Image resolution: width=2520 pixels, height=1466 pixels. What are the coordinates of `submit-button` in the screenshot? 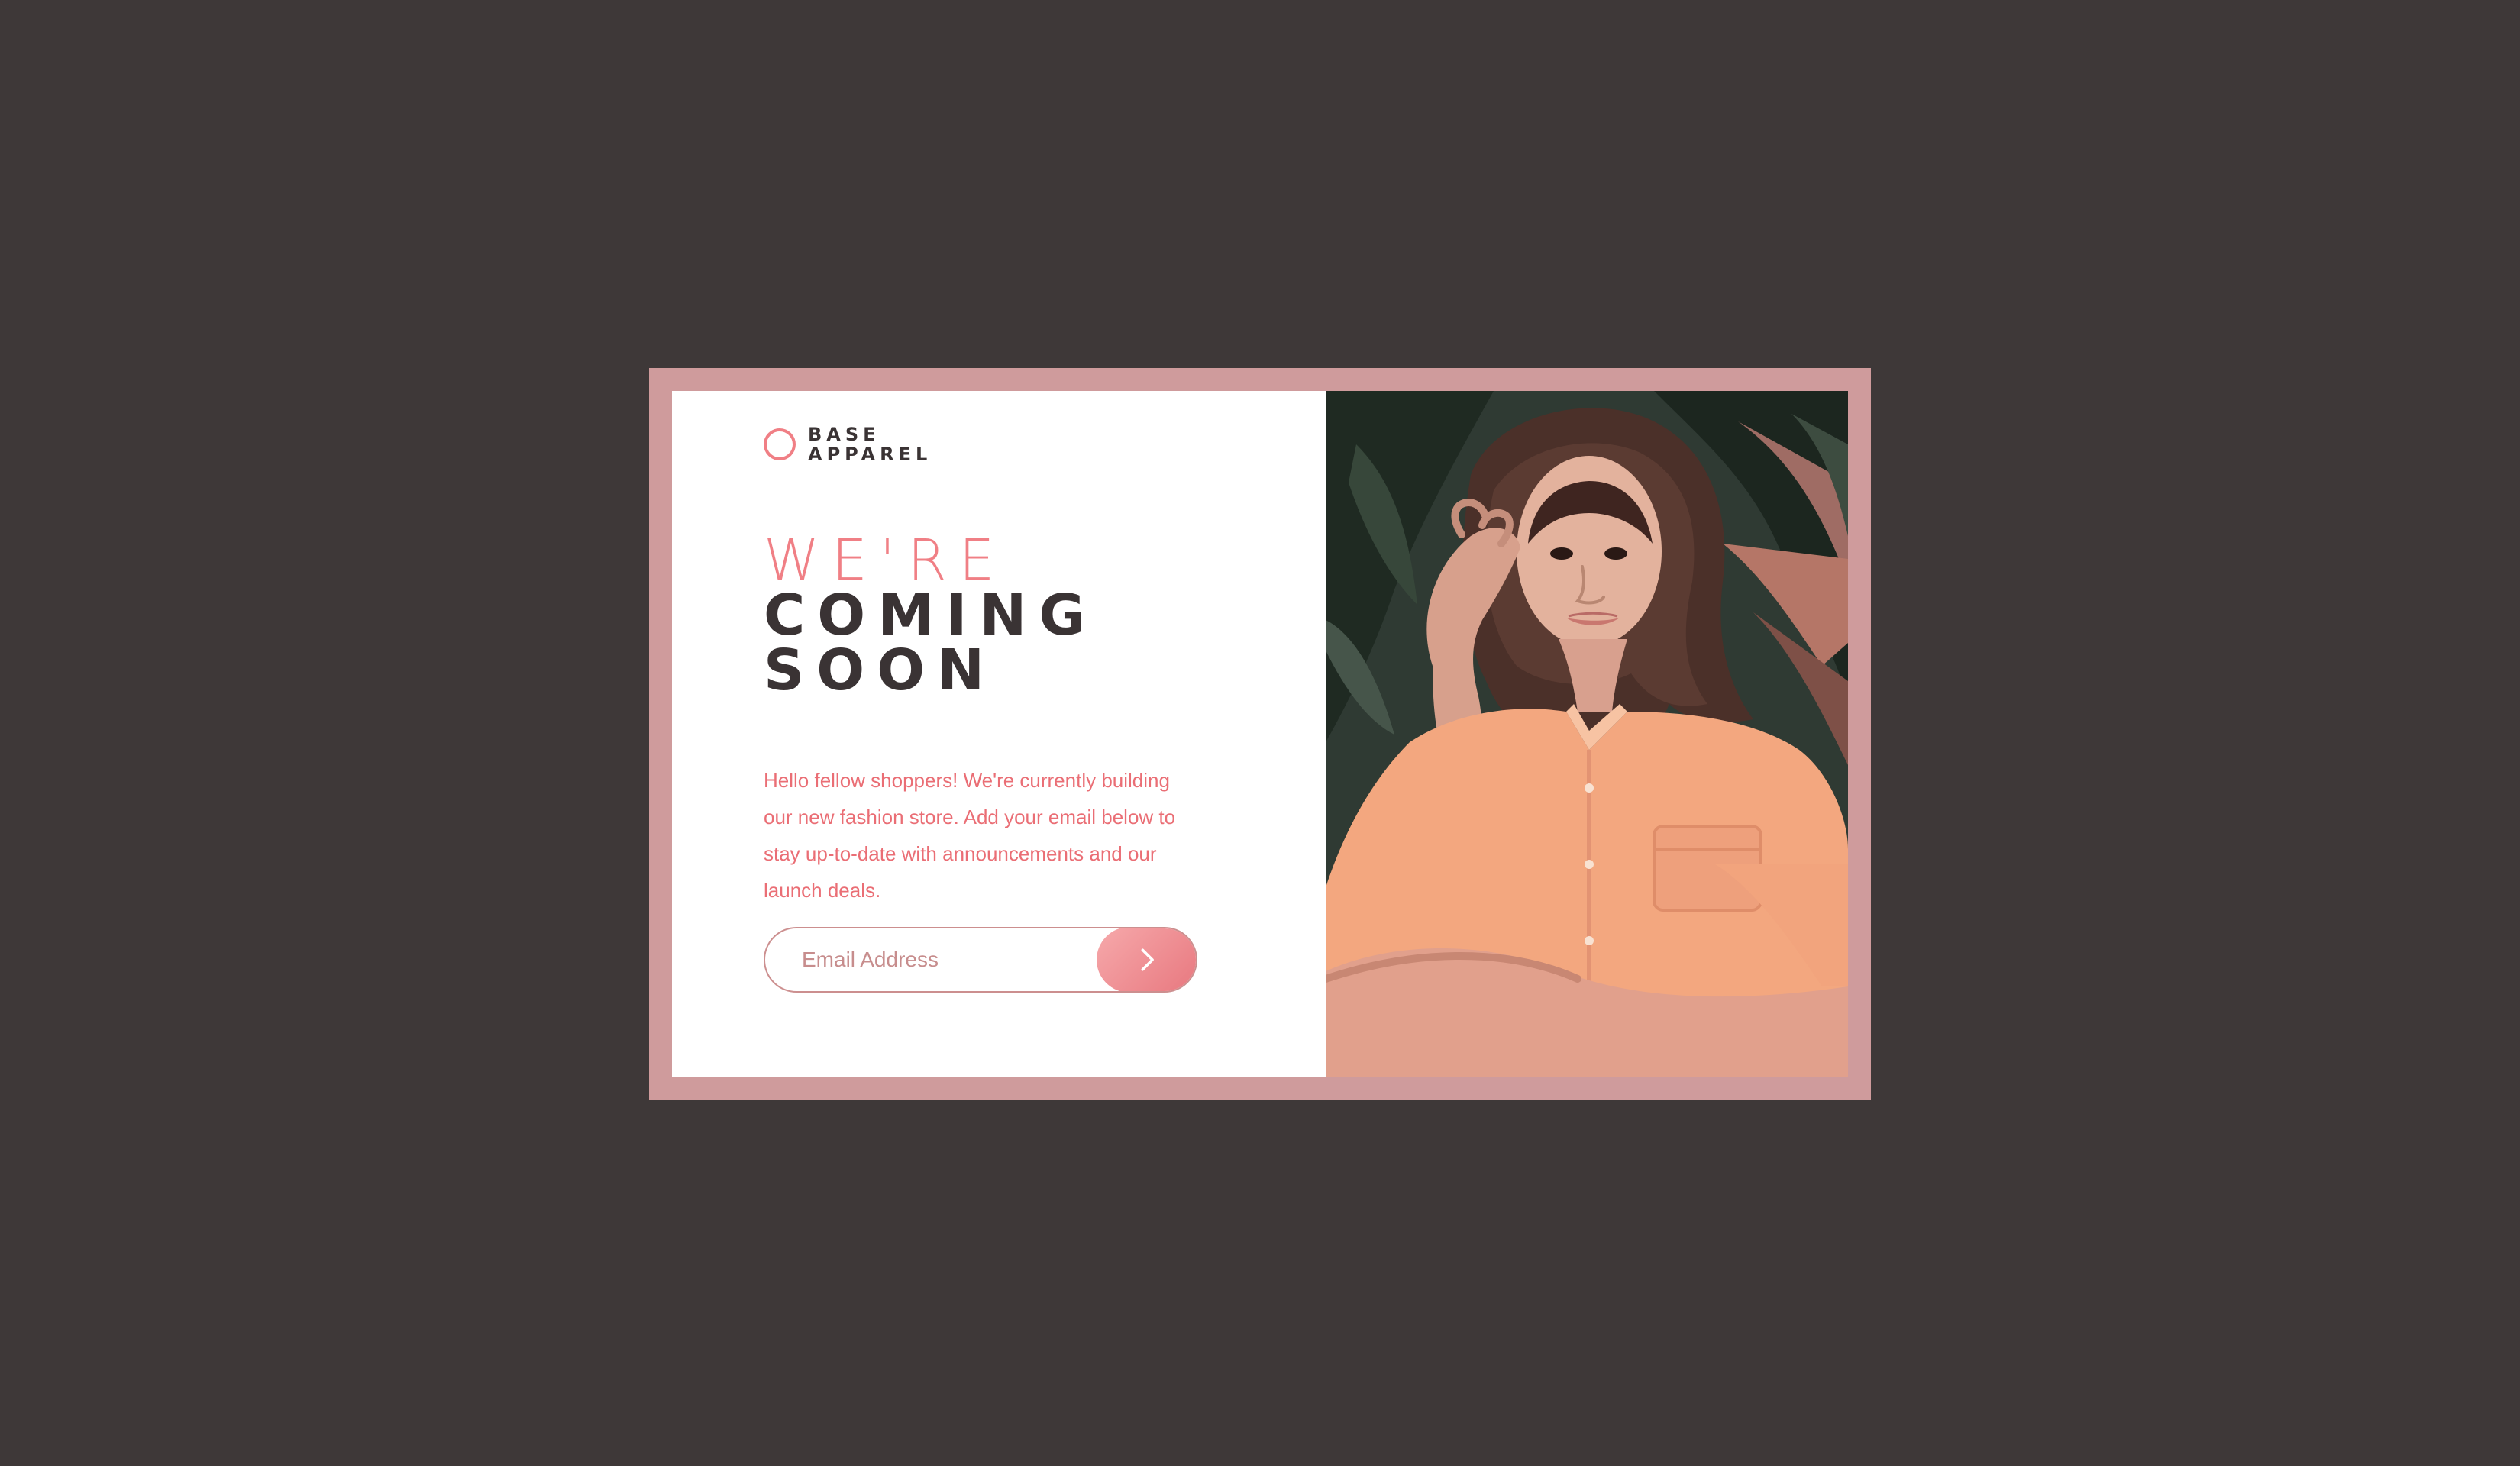 It's located at (1147, 960).